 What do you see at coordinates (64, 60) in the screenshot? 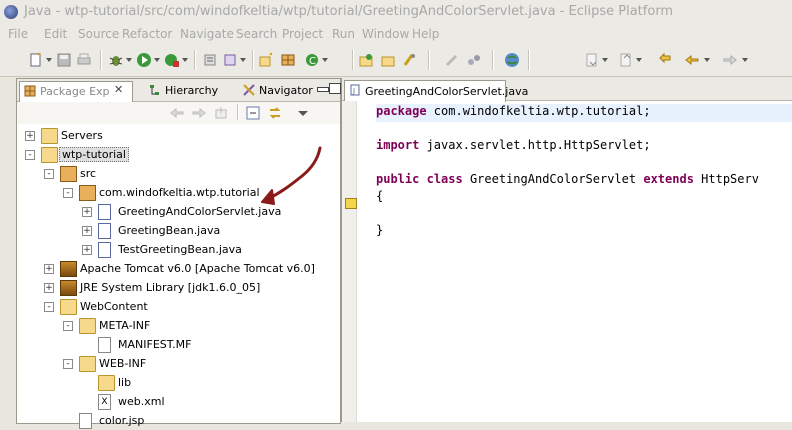
I see `save-icon` at bounding box center [64, 60].